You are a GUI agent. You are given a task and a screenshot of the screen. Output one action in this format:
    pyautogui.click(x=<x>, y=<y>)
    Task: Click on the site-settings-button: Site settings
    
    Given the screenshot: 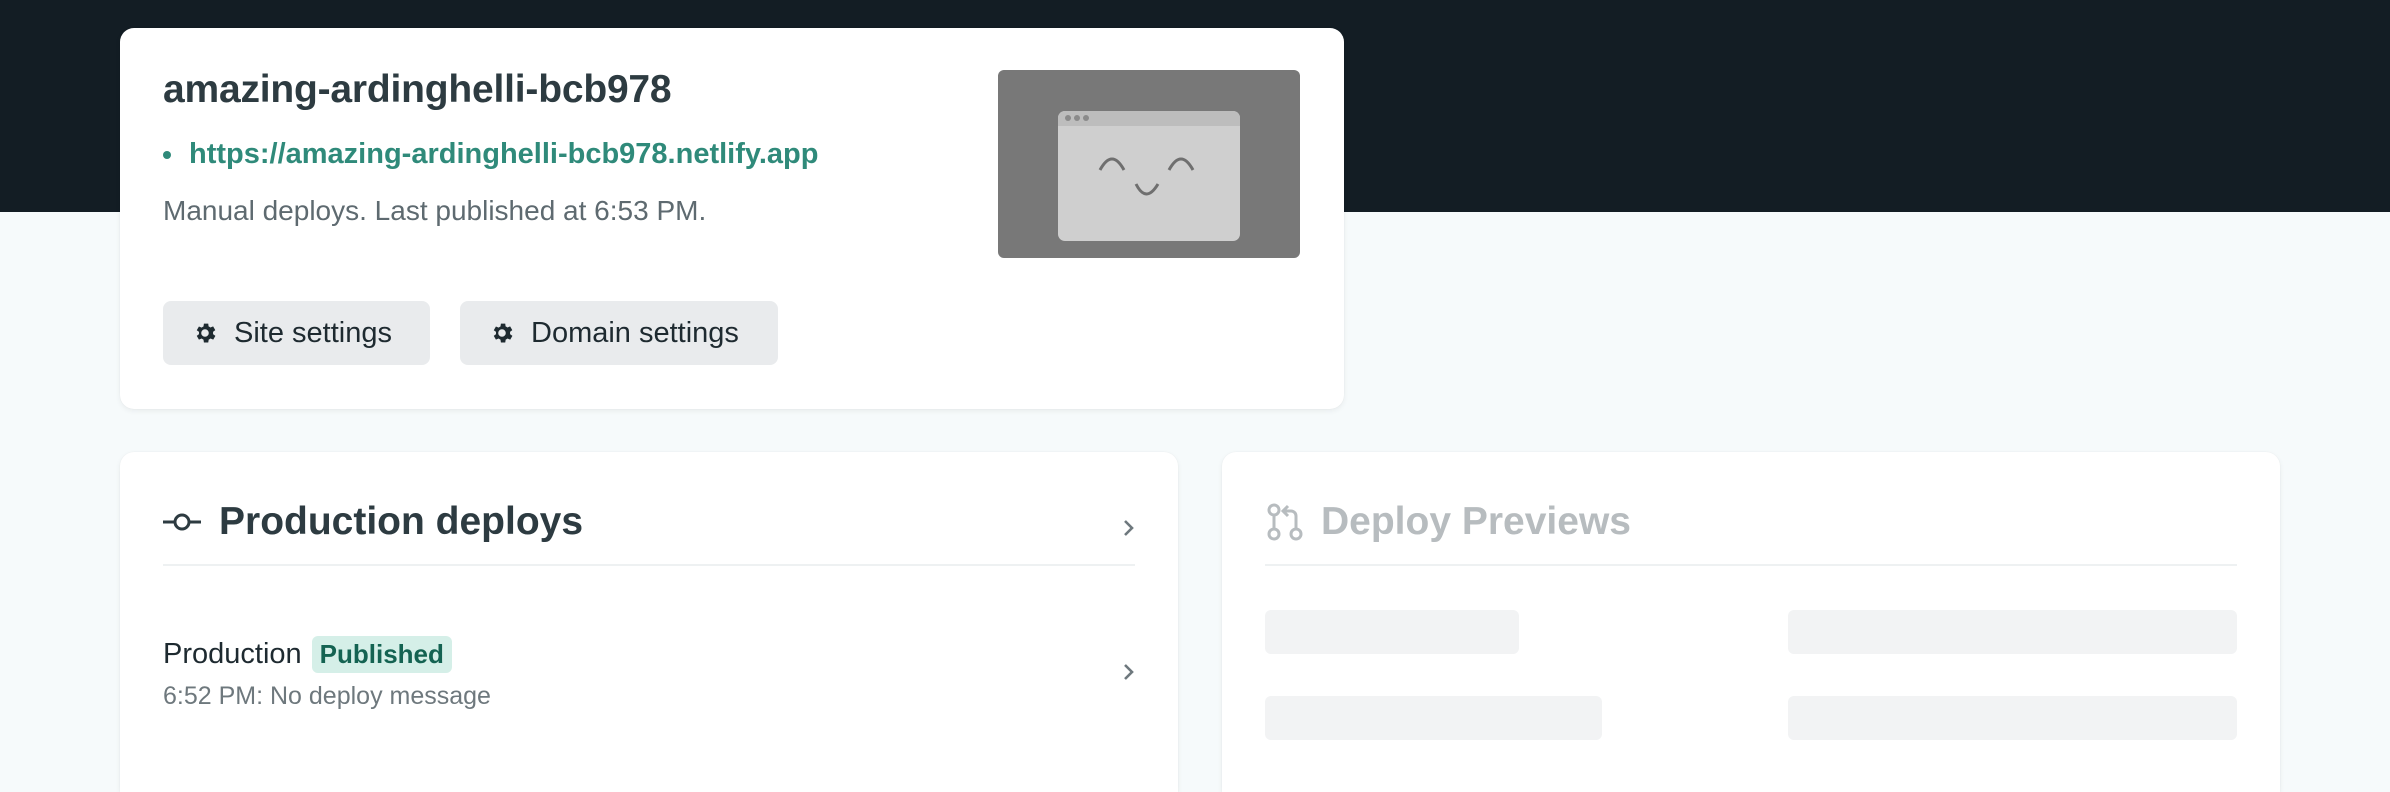 What is the action you would take?
    pyautogui.click(x=296, y=333)
    